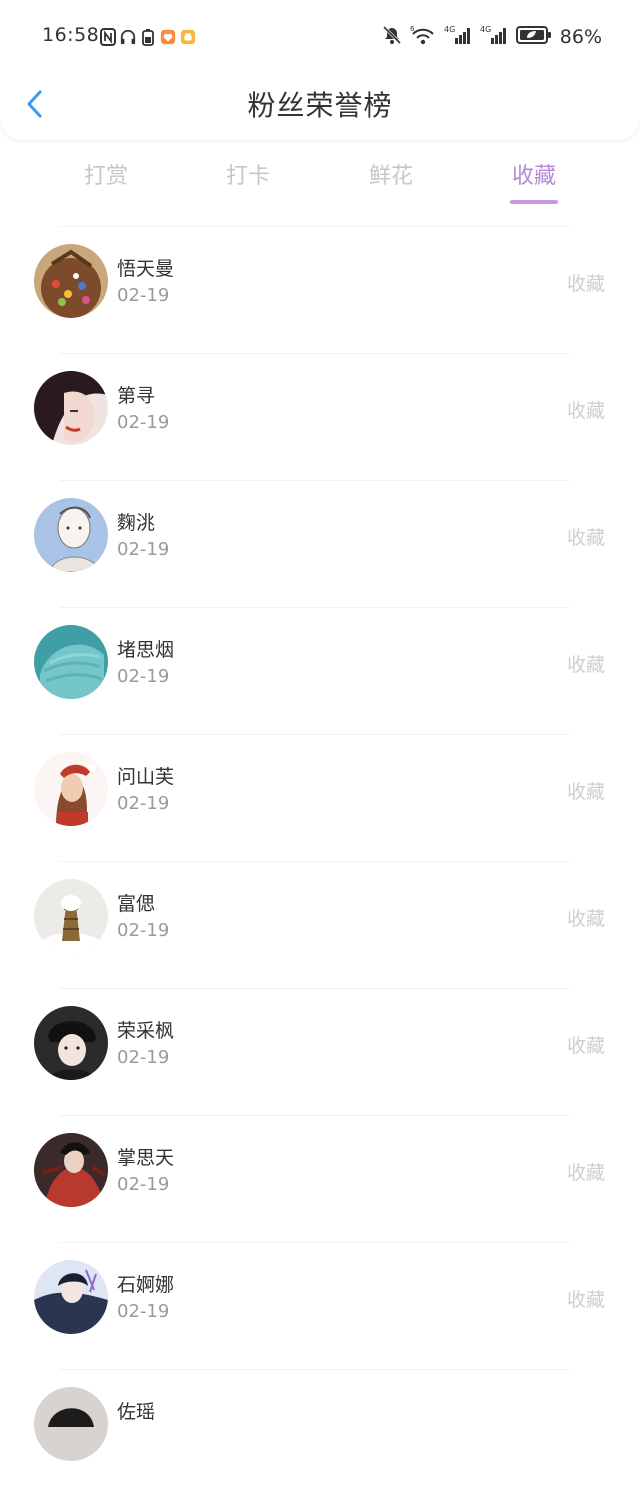 The image size is (640, 1496). Describe the element at coordinates (533, 37) in the screenshot. I see `battery-icon` at that location.